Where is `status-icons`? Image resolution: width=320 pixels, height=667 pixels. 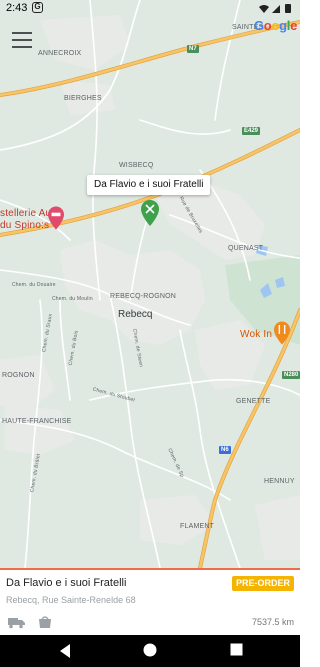 status-icons is located at coordinates (275, 8).